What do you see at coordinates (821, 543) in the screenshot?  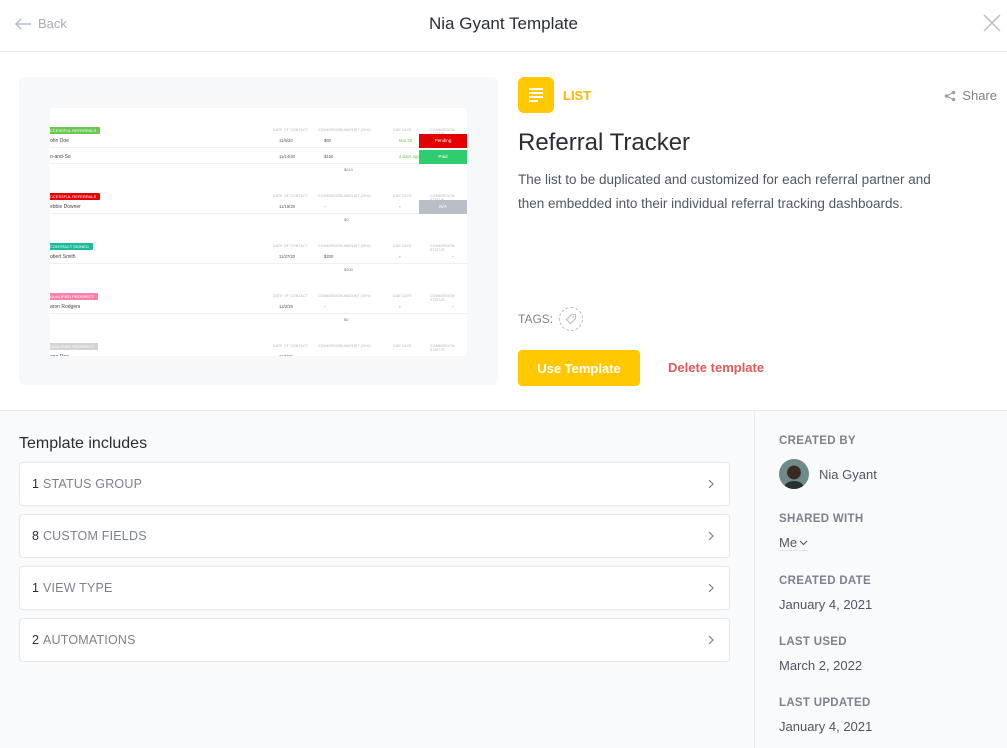 I see `shared-with-dropdown: Me` at bounding box center [821, 543].